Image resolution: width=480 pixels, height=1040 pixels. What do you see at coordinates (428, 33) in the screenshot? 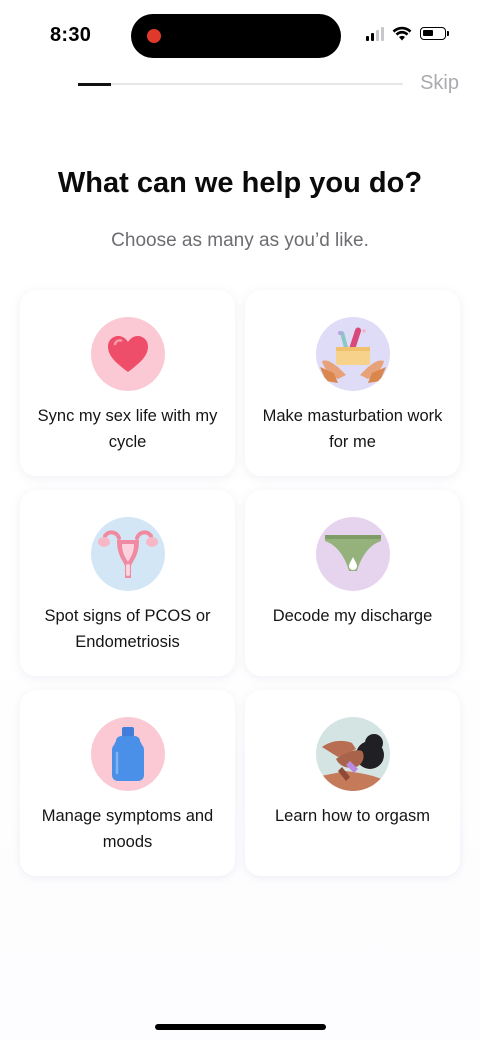
I see `battery-level` at bounding box center [428, 33].